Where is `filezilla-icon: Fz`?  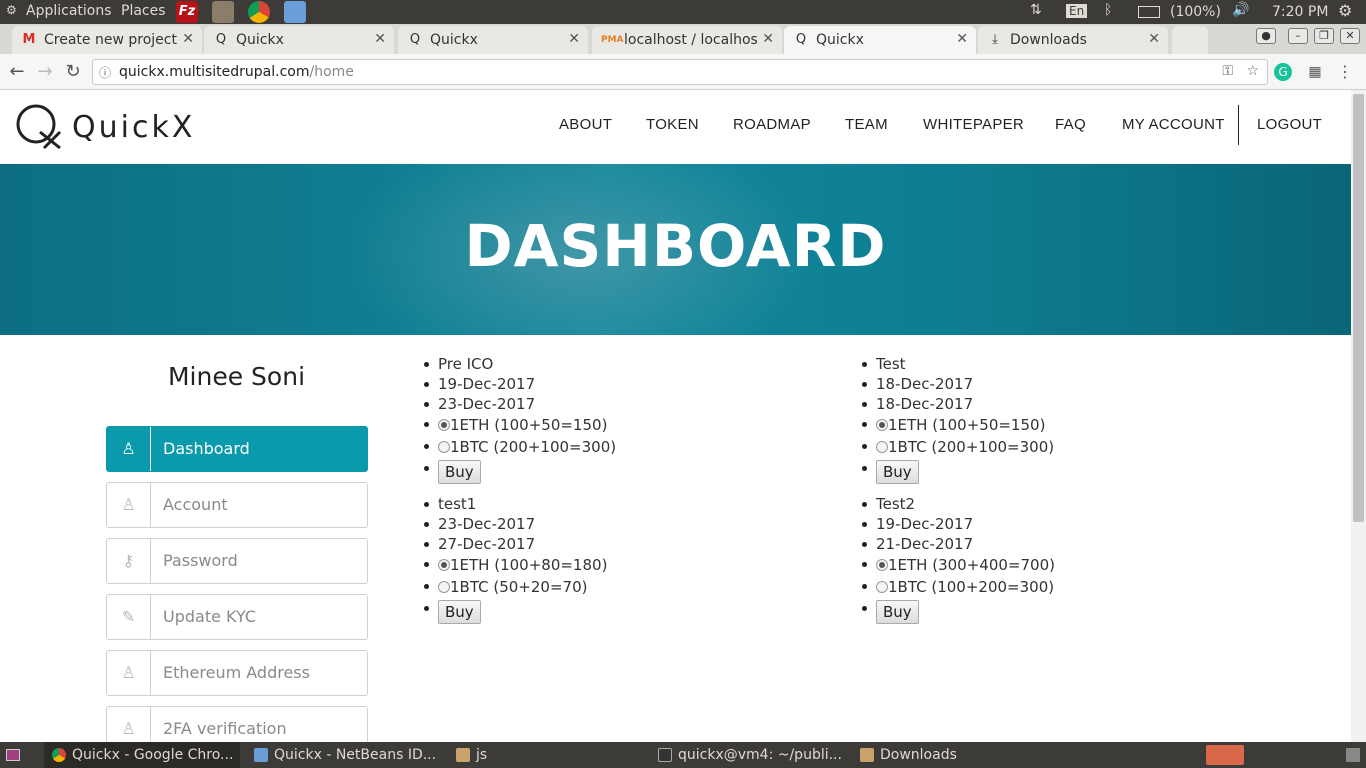
filezilla-icon: Fz is located at coordinates (187, 12).